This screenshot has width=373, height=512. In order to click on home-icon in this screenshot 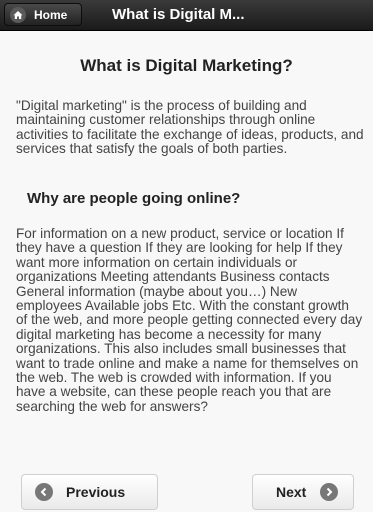, I will do `click(18, 14)`.